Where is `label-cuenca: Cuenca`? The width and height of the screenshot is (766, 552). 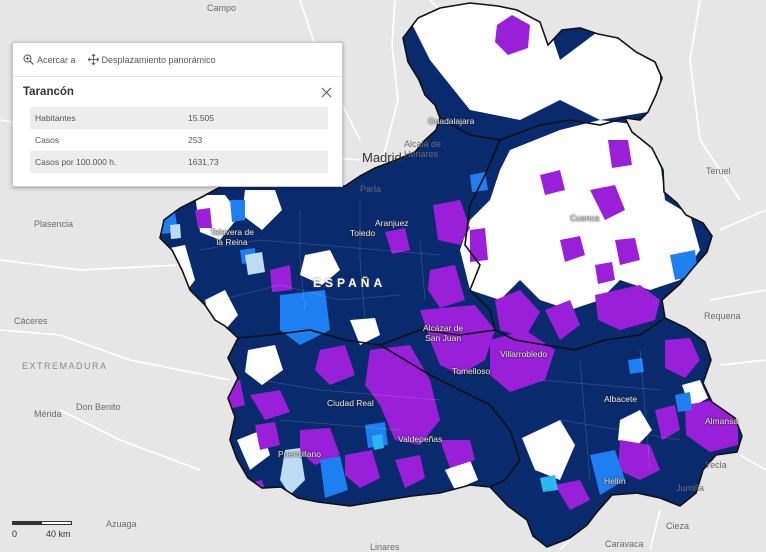 label-cuenca: Cuenca is located at coordinates (585, 218).